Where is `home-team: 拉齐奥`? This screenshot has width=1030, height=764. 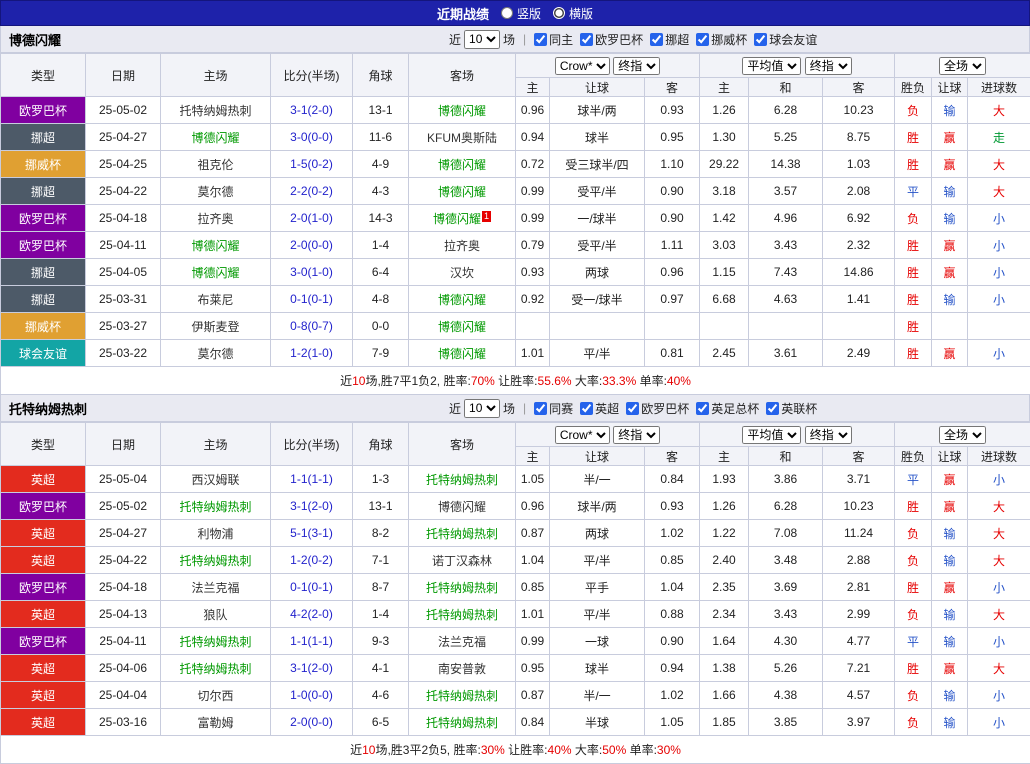
home-team: 拉齐奥 is located at coordinates (216, 218).